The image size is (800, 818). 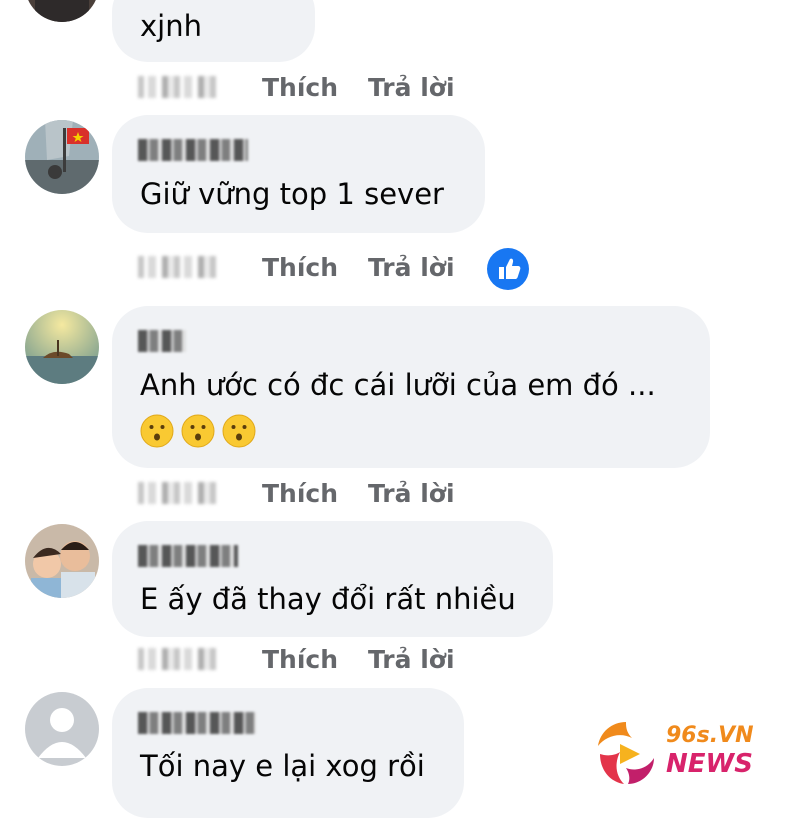 What do you see at coordinates (213, 31) in the screenshot?
I see `comment-bubble: xjnh` at bounding box center [213, 31].